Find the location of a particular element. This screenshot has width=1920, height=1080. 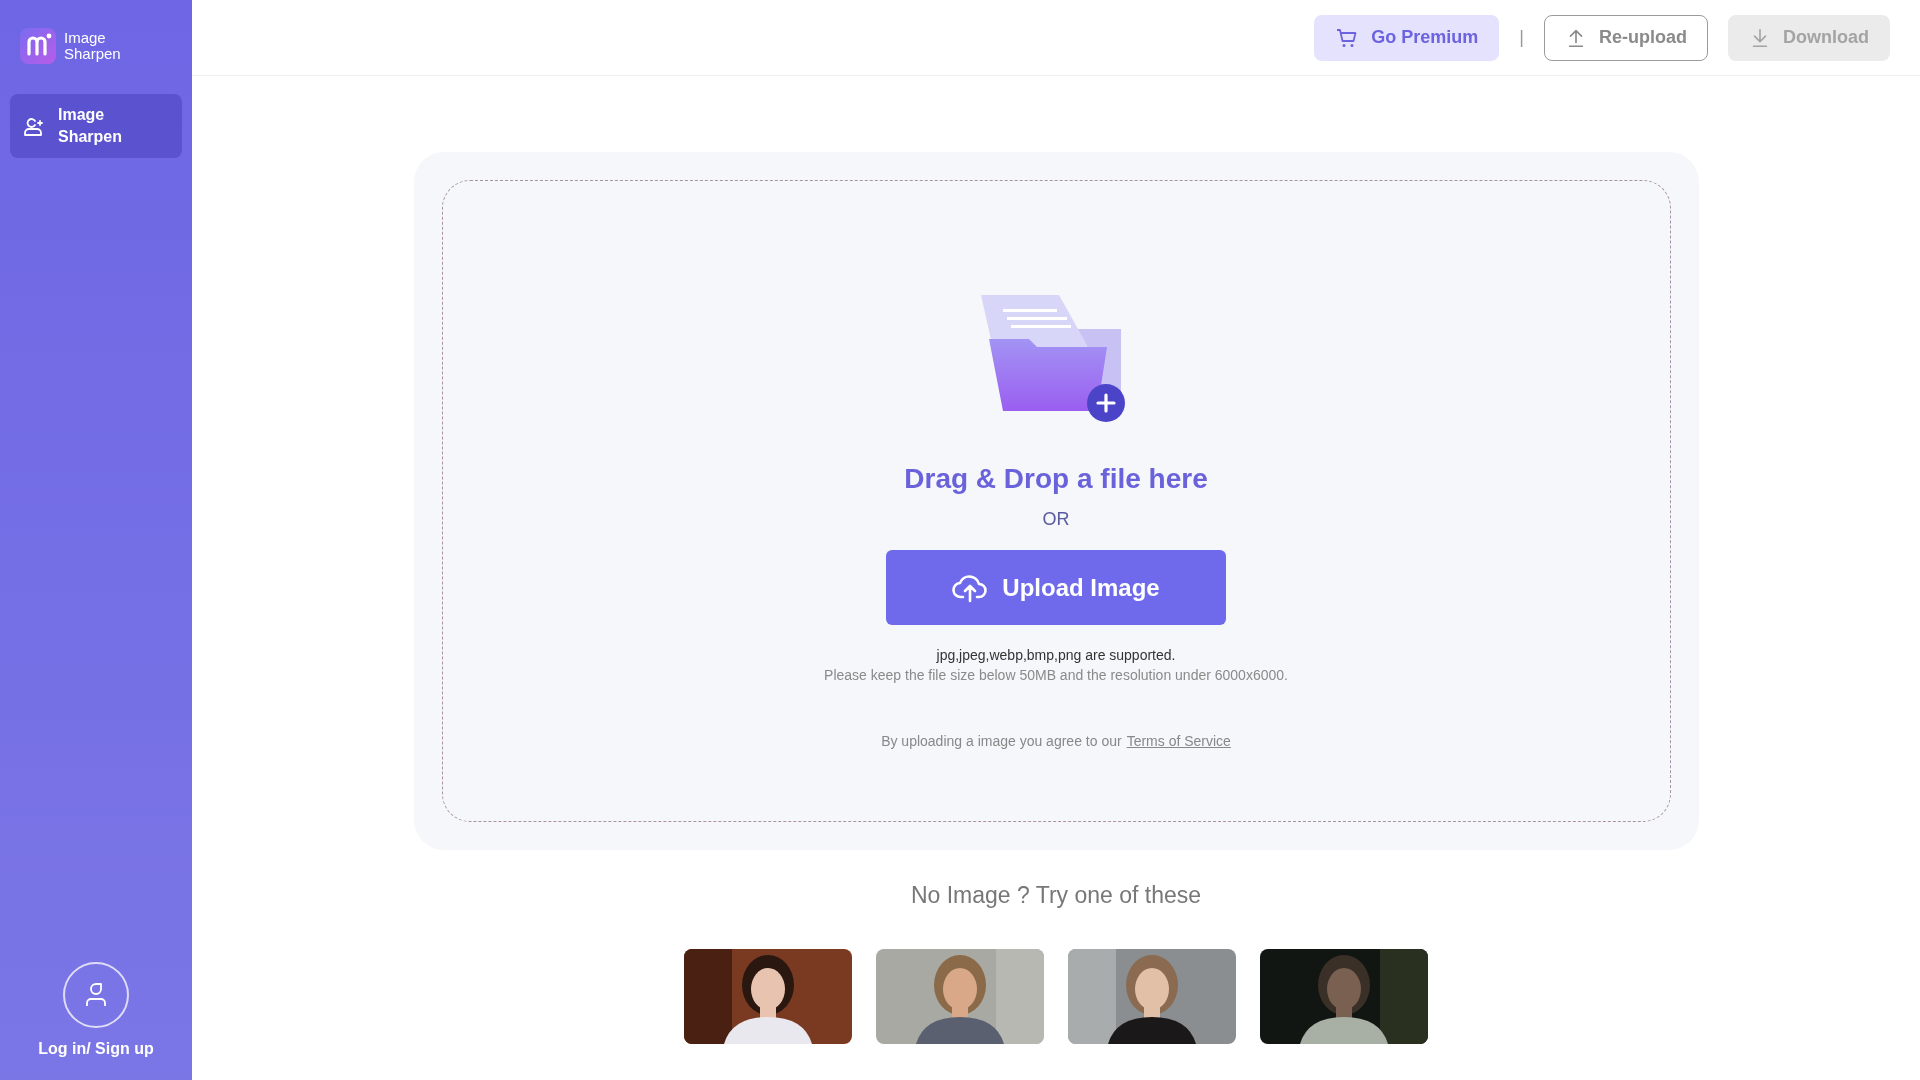

logo-icon is located at coordinates (38, 46).